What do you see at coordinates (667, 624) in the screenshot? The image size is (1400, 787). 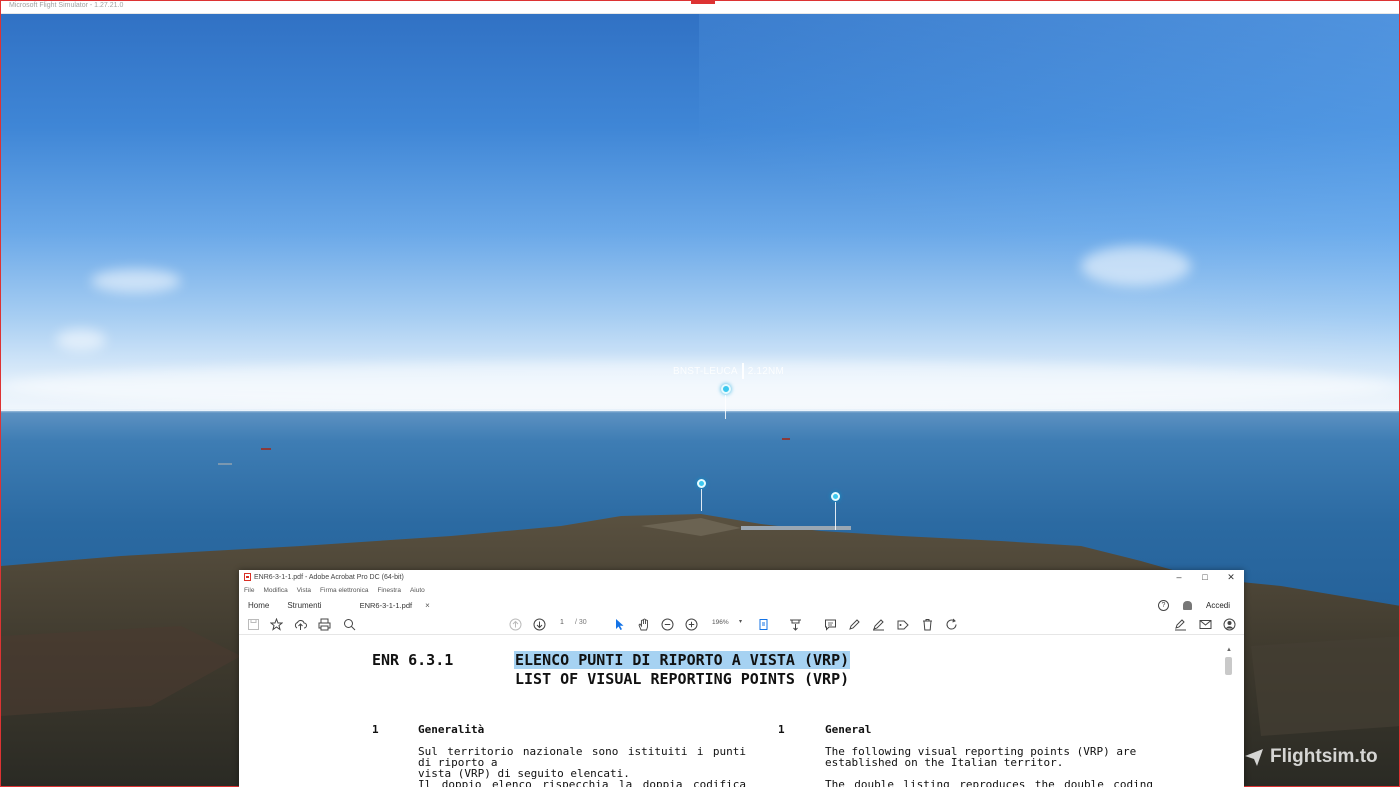 I see `zoom-out-icon` at bounding box center [667, 624].